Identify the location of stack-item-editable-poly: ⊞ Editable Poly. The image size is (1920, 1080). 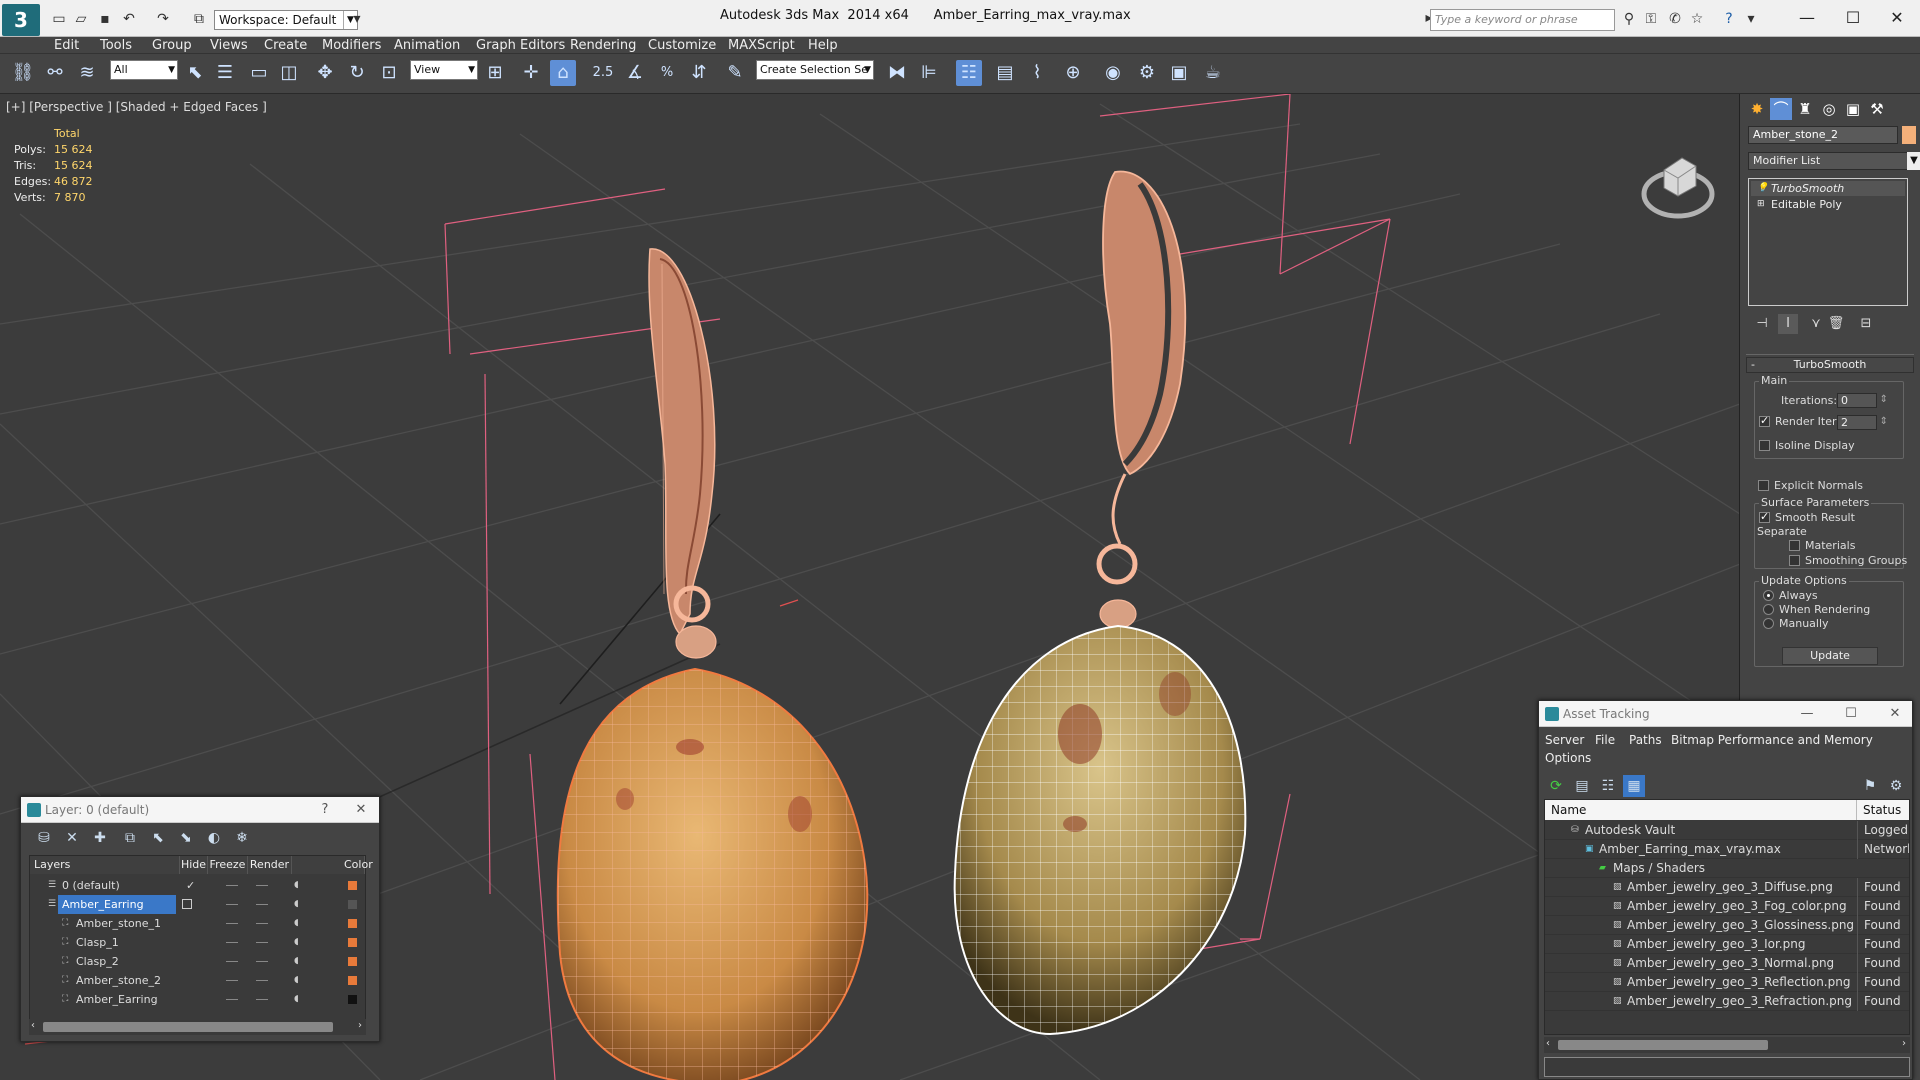
(1828, 204).